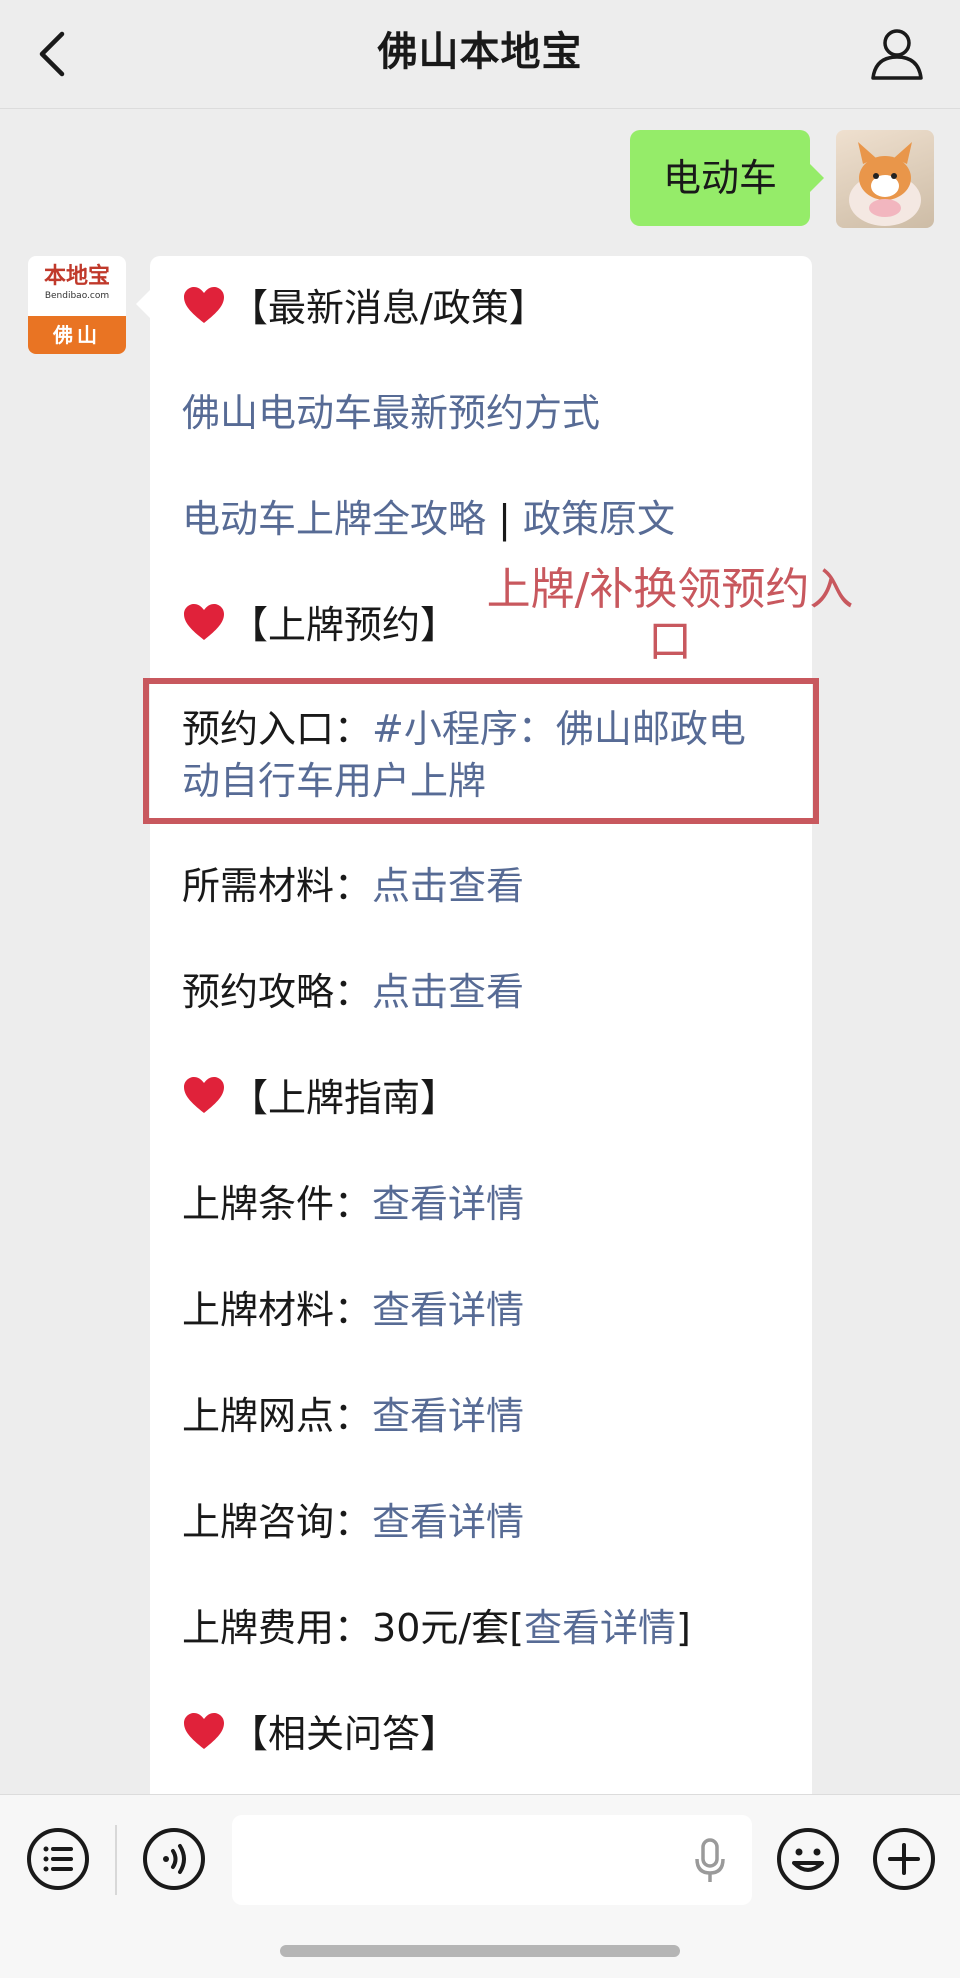  I want to click on input-toolbar, so click(480, 1886).